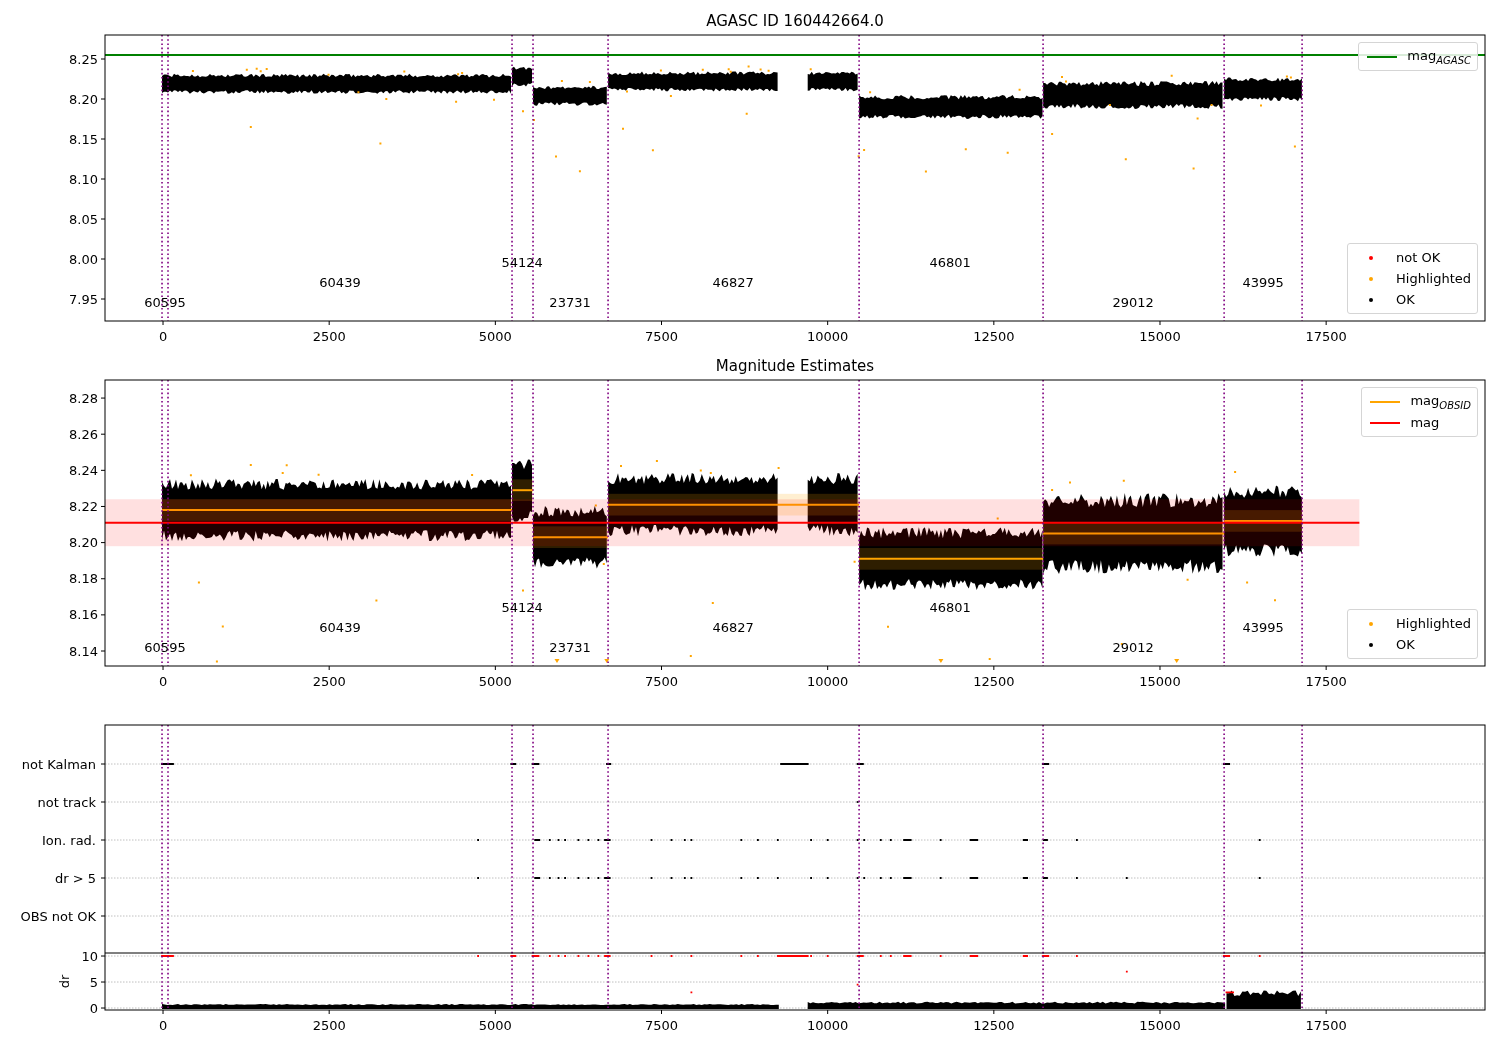 The image size is (1500, 1050). What do you see at coordinates (83, 651) in the screenshot?
I see `y-tick-label: 8.14` at bounding box center [83, 651].